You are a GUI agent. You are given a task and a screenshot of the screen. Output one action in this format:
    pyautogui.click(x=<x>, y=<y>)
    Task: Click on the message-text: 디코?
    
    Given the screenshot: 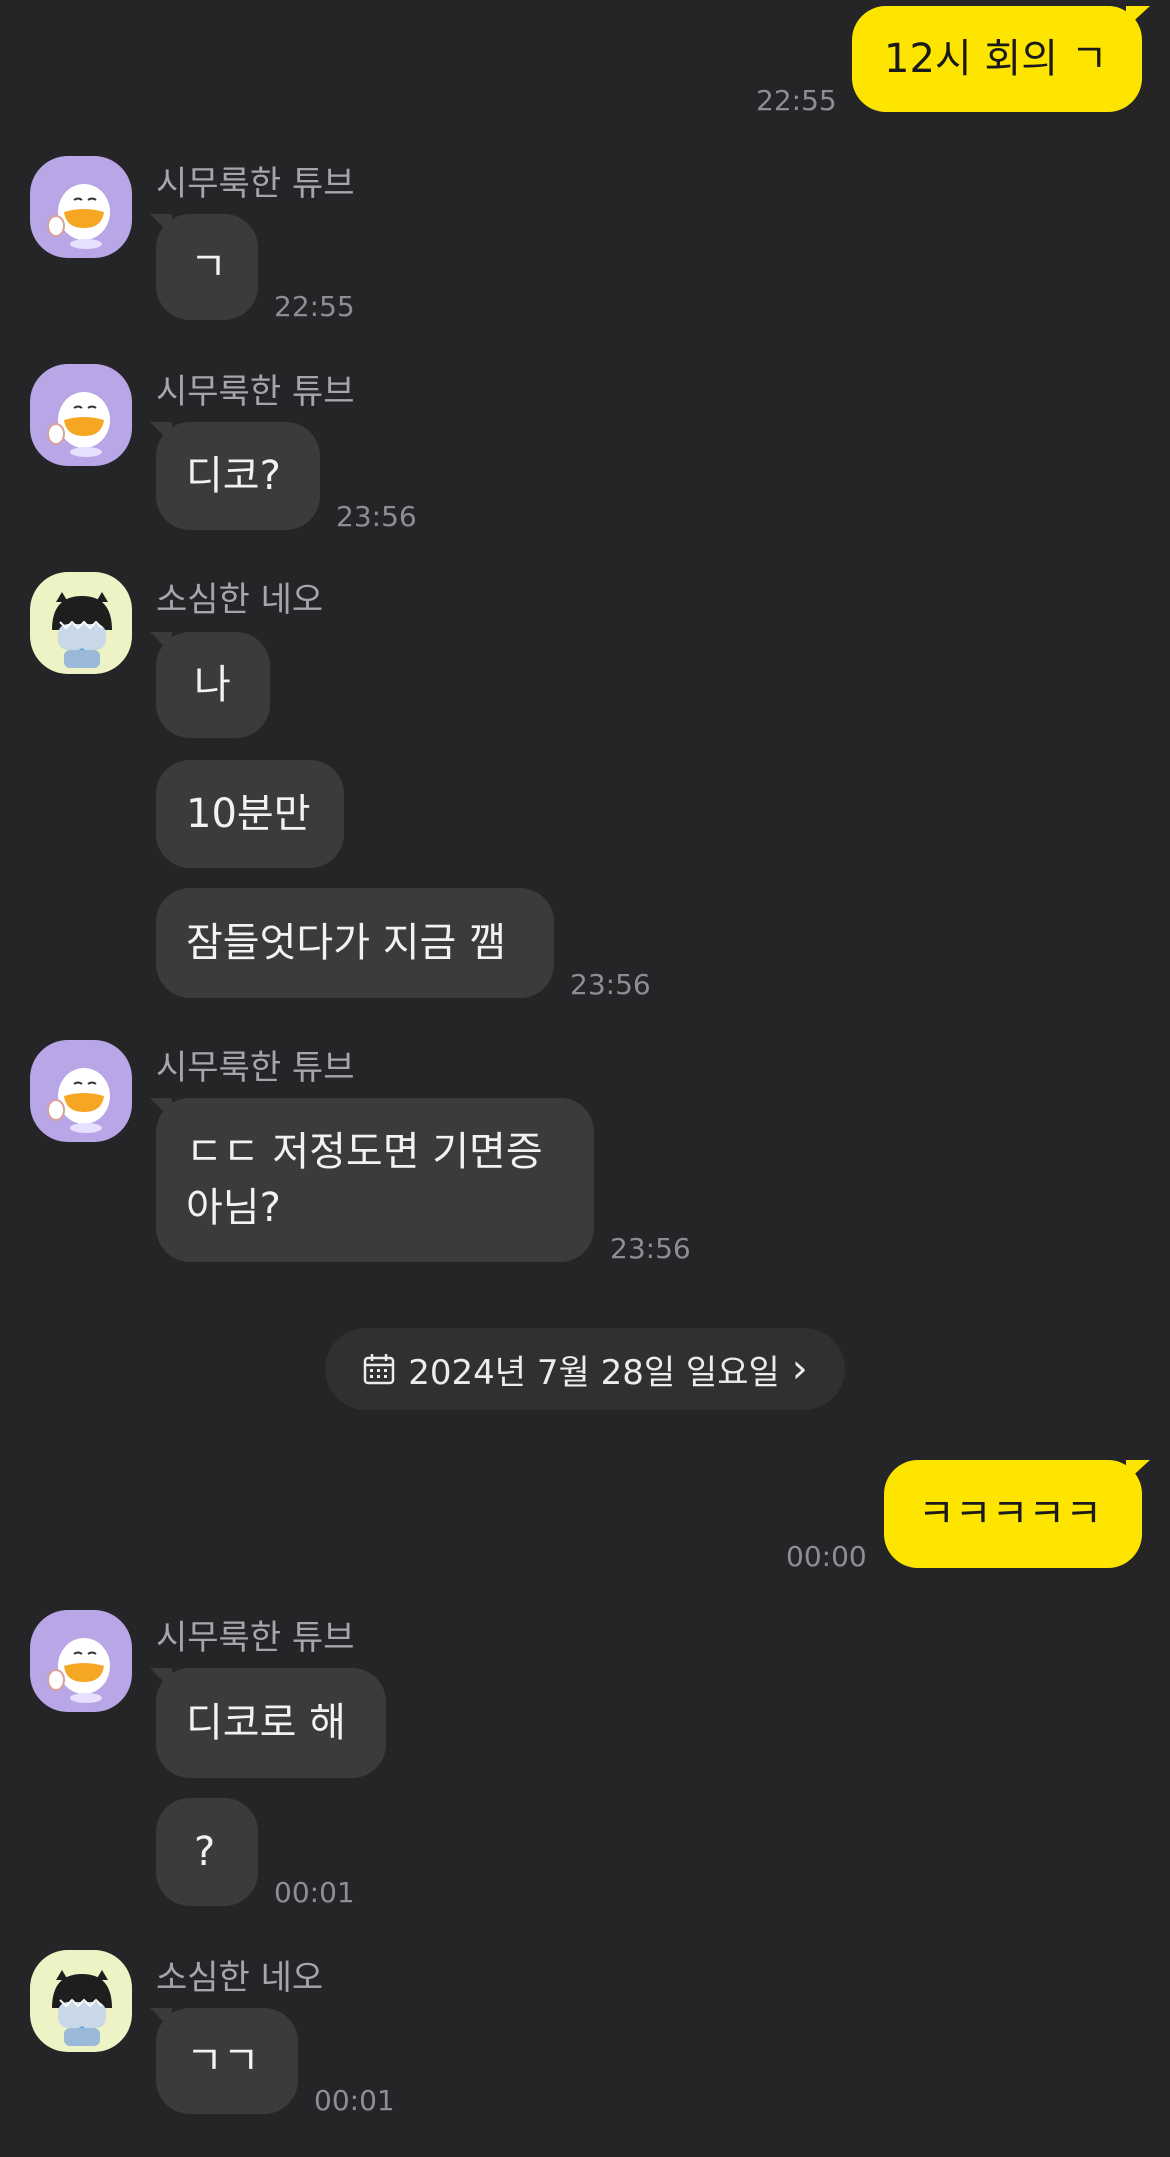 What is the action you would take?
    pyautogui.click(x=233, y=476)
    